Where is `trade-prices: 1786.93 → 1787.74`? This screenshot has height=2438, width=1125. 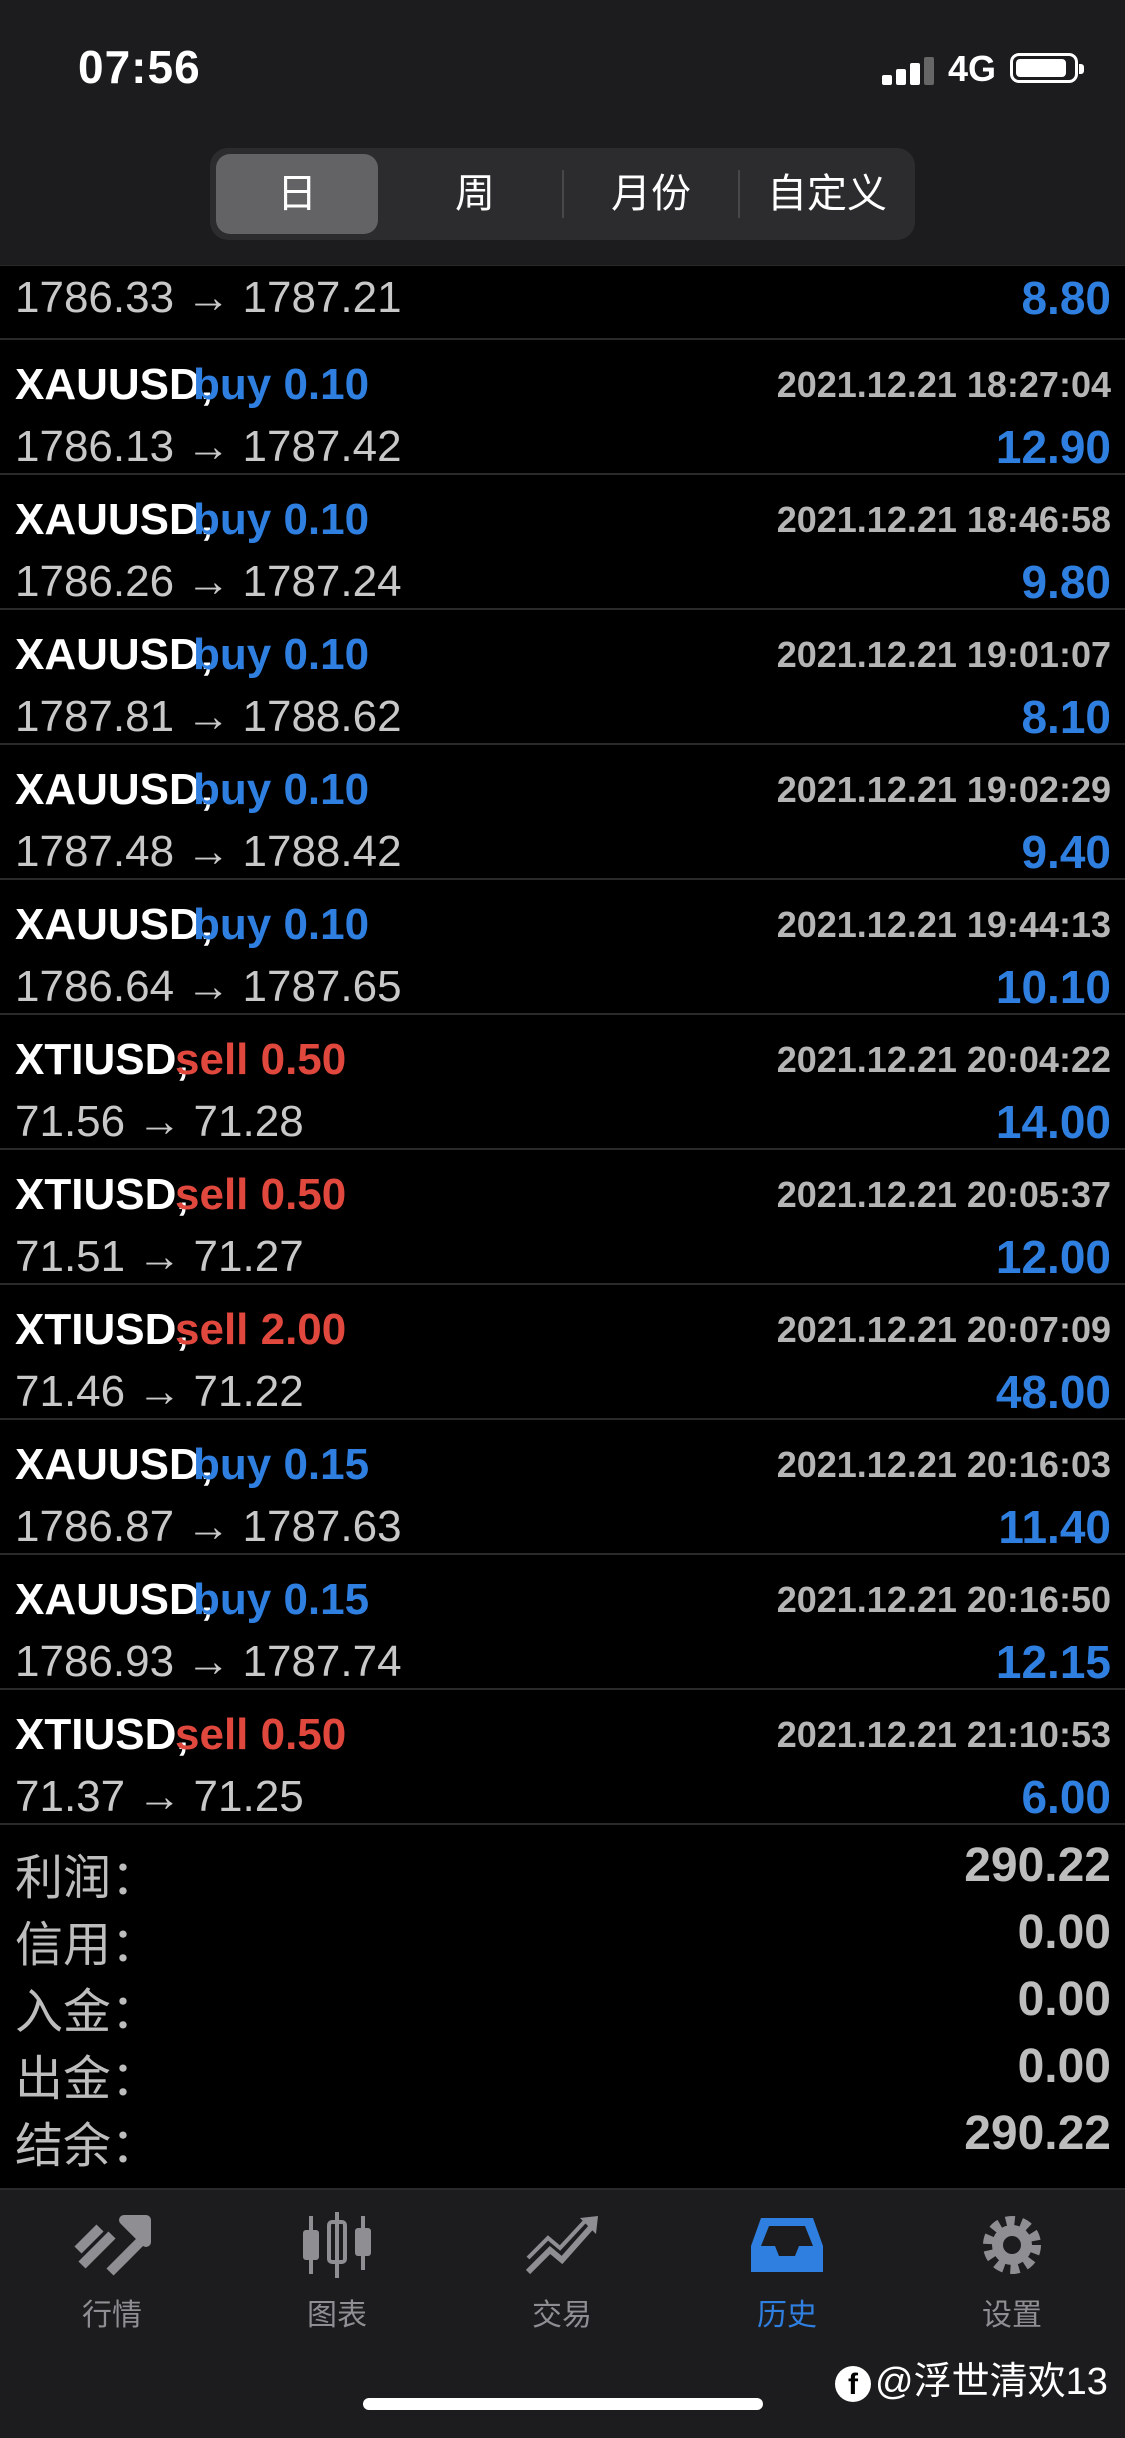
trade-prices: 1786.93 → 1787.74 is located at coordinates (208, 1661).